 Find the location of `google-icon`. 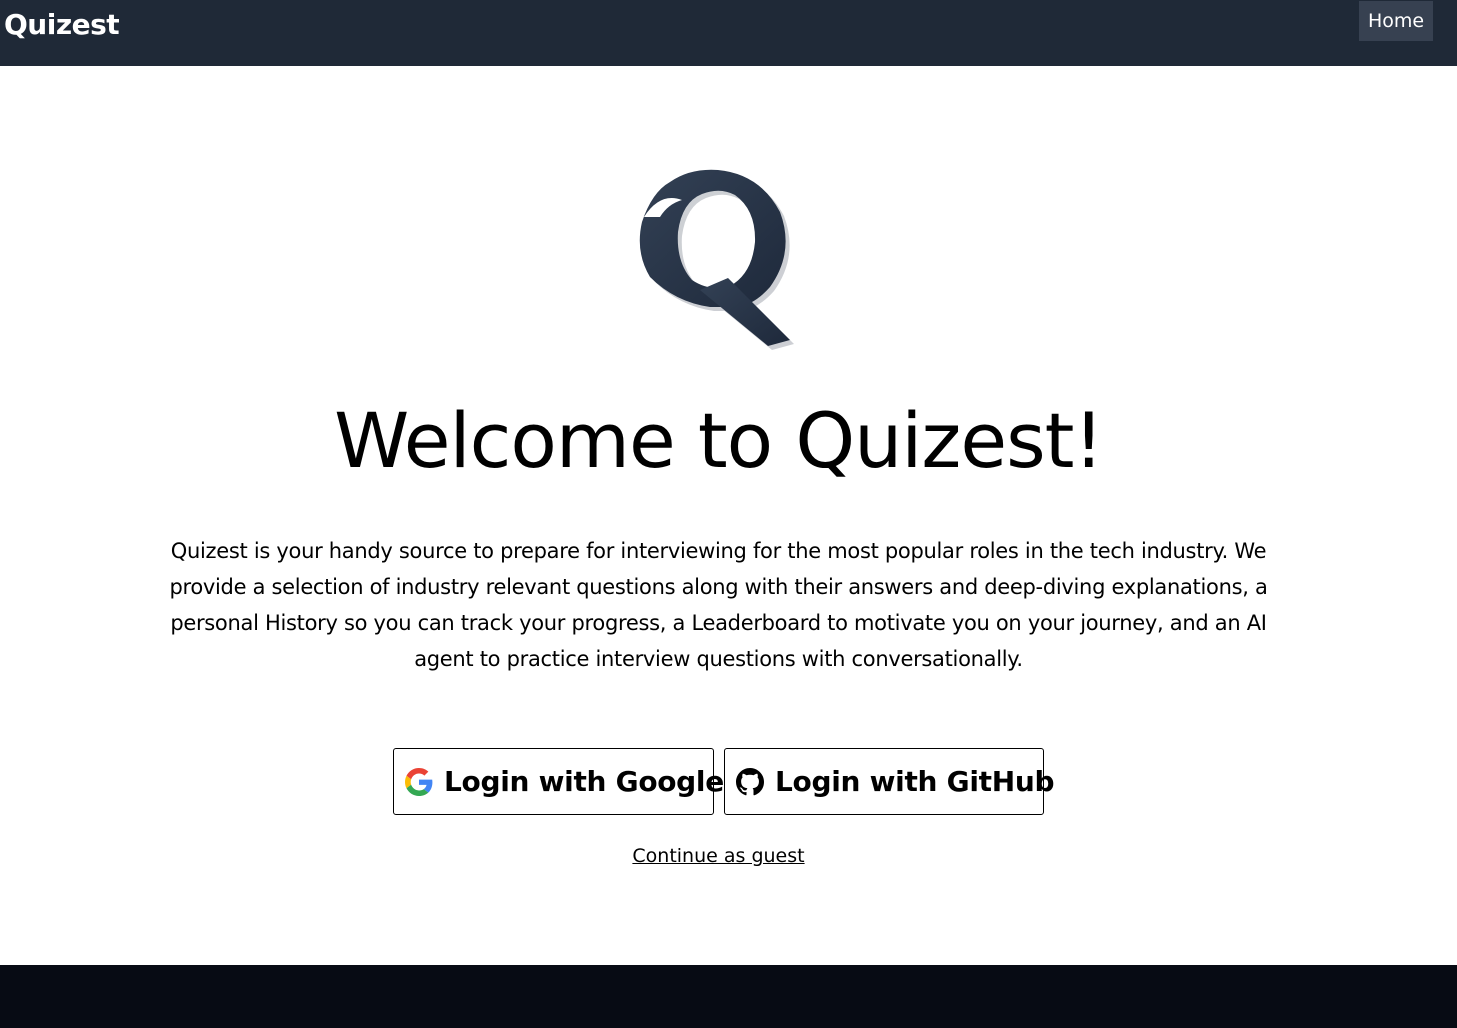

google-icon is located at coordinates (419, 781).